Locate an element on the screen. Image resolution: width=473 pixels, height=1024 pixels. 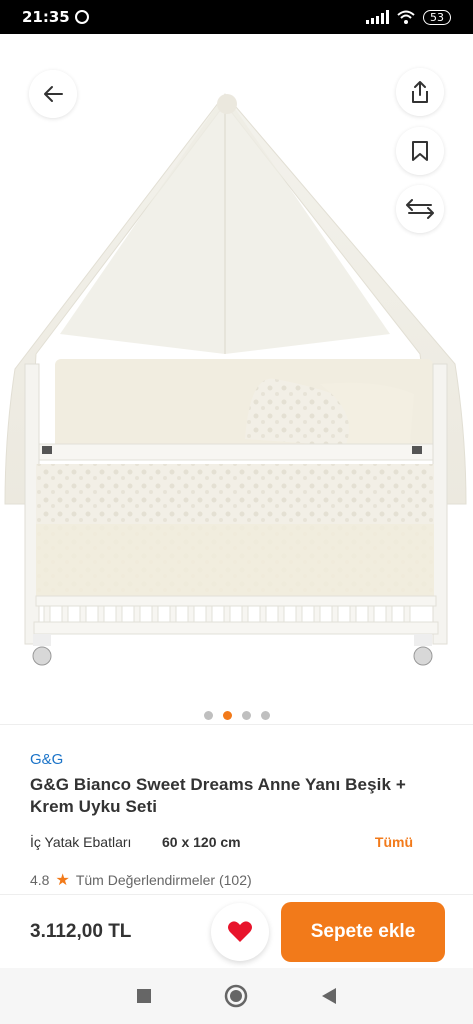
favorite-button is located at coordinates (240, 931).